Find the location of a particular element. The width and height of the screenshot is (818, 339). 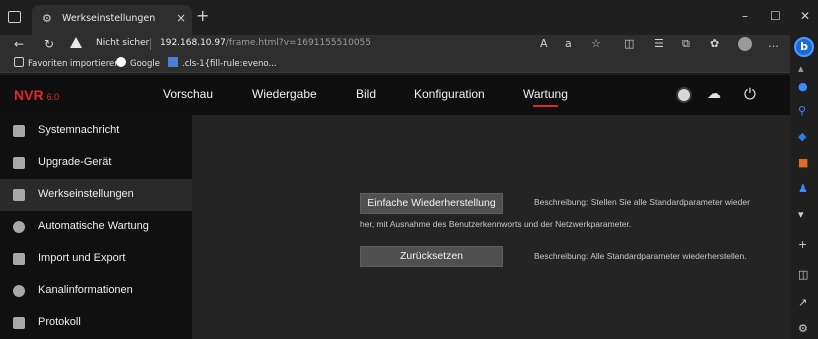

url-path: /frame.html?v=1691155510055 is located at coordinates (298, 43).